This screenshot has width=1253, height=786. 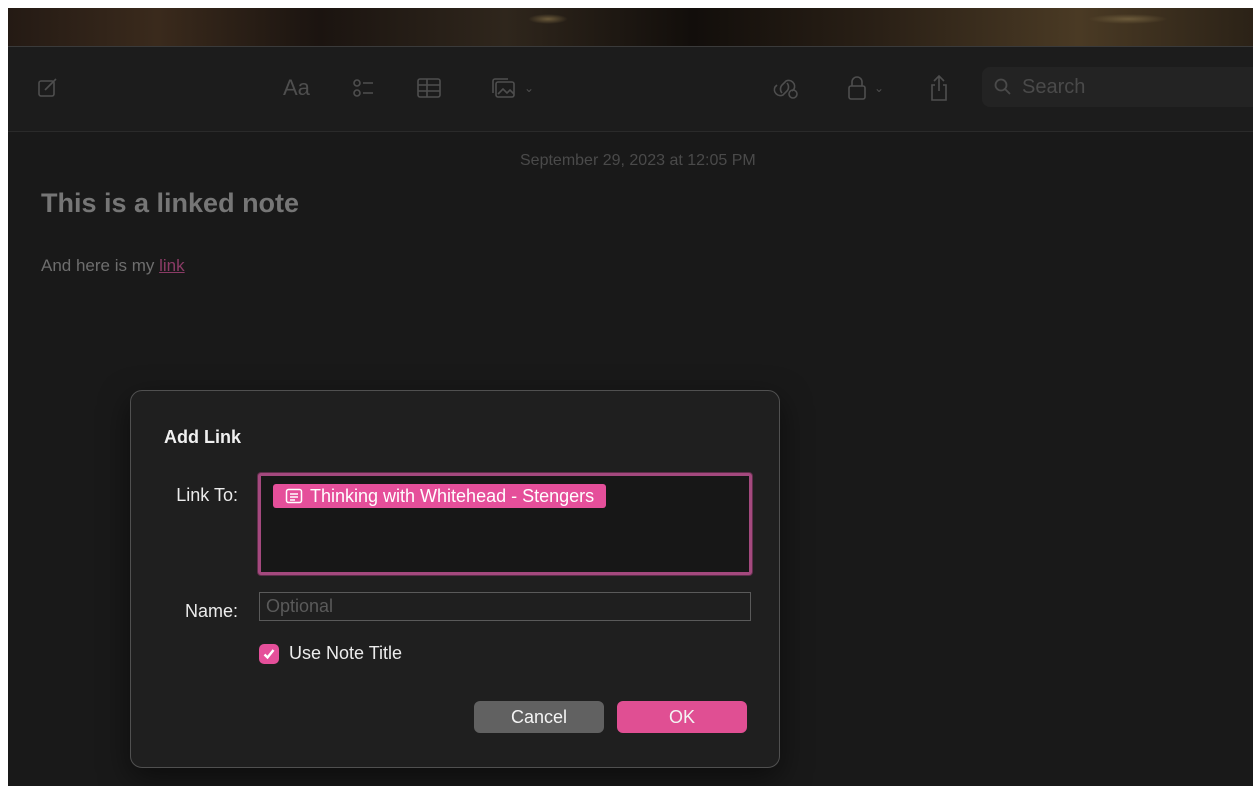 I want to click on media-icon, so click(x=503, y=88).